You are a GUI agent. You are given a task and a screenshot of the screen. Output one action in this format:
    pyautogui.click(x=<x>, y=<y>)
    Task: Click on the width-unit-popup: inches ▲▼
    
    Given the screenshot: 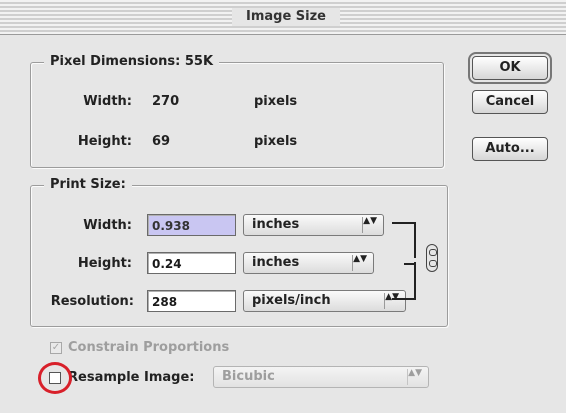 What is the action you would take?
    pyautogui.click(x=313, y=225)
    